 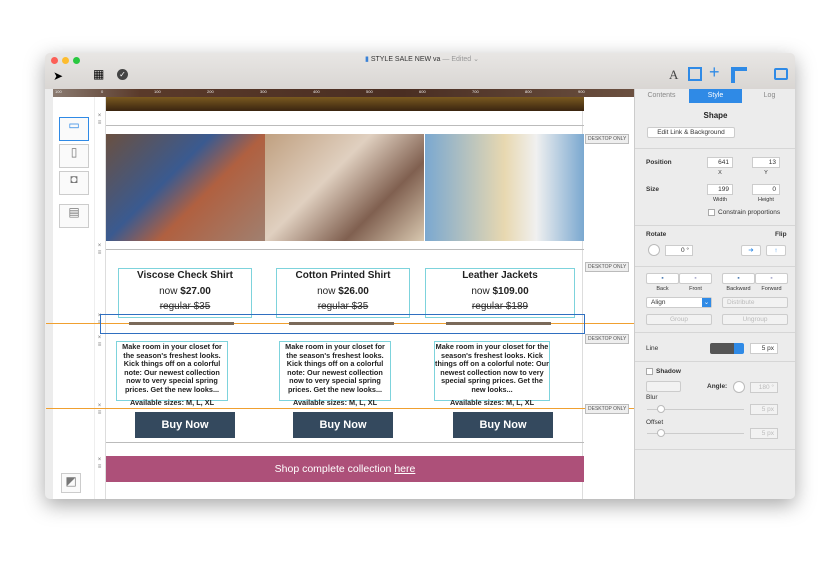 What do you see at coordinates (74, 298) in the screenshot?
I see `device-sidebar: ▭ ▯ ◘ ▤ ◩` at bounding box center [74, 298].